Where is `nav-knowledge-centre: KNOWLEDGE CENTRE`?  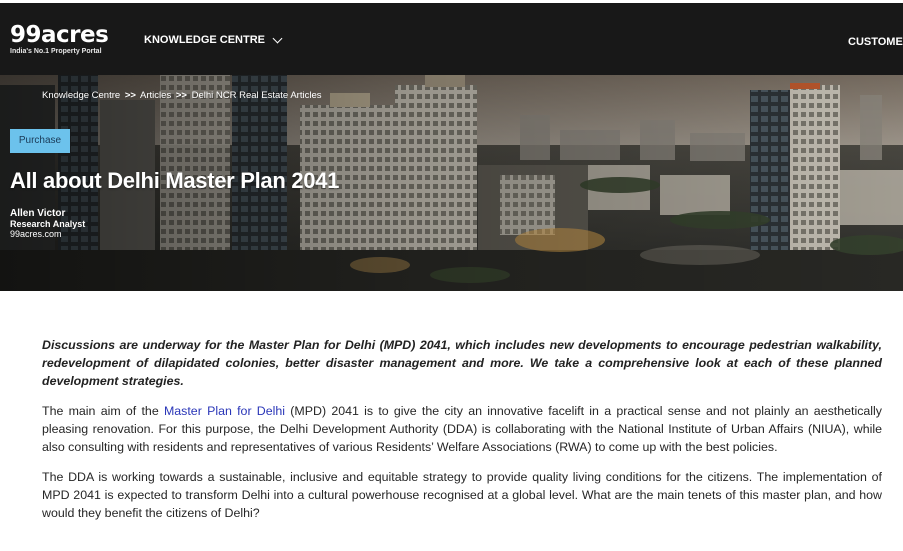 nav-knowledge-centre: KNOWLEDGE CENTRE is located at coordinates (213, 39).